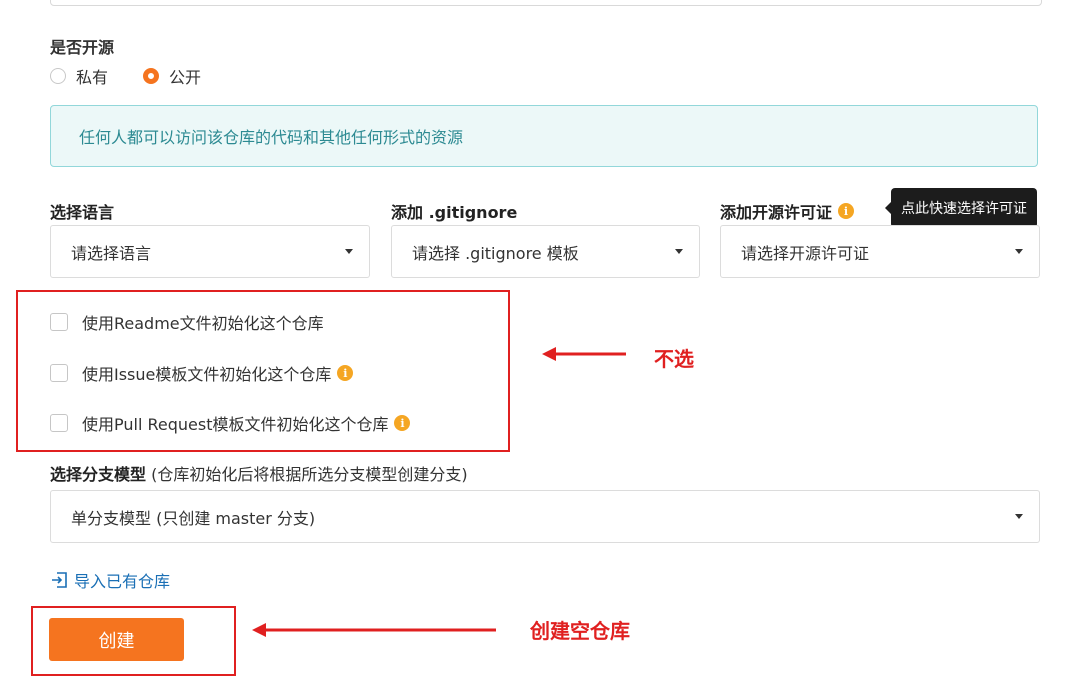 The image size is (1075, 691). I want to click on import-repo-label: 导入已有仓库, so click(122, 581).